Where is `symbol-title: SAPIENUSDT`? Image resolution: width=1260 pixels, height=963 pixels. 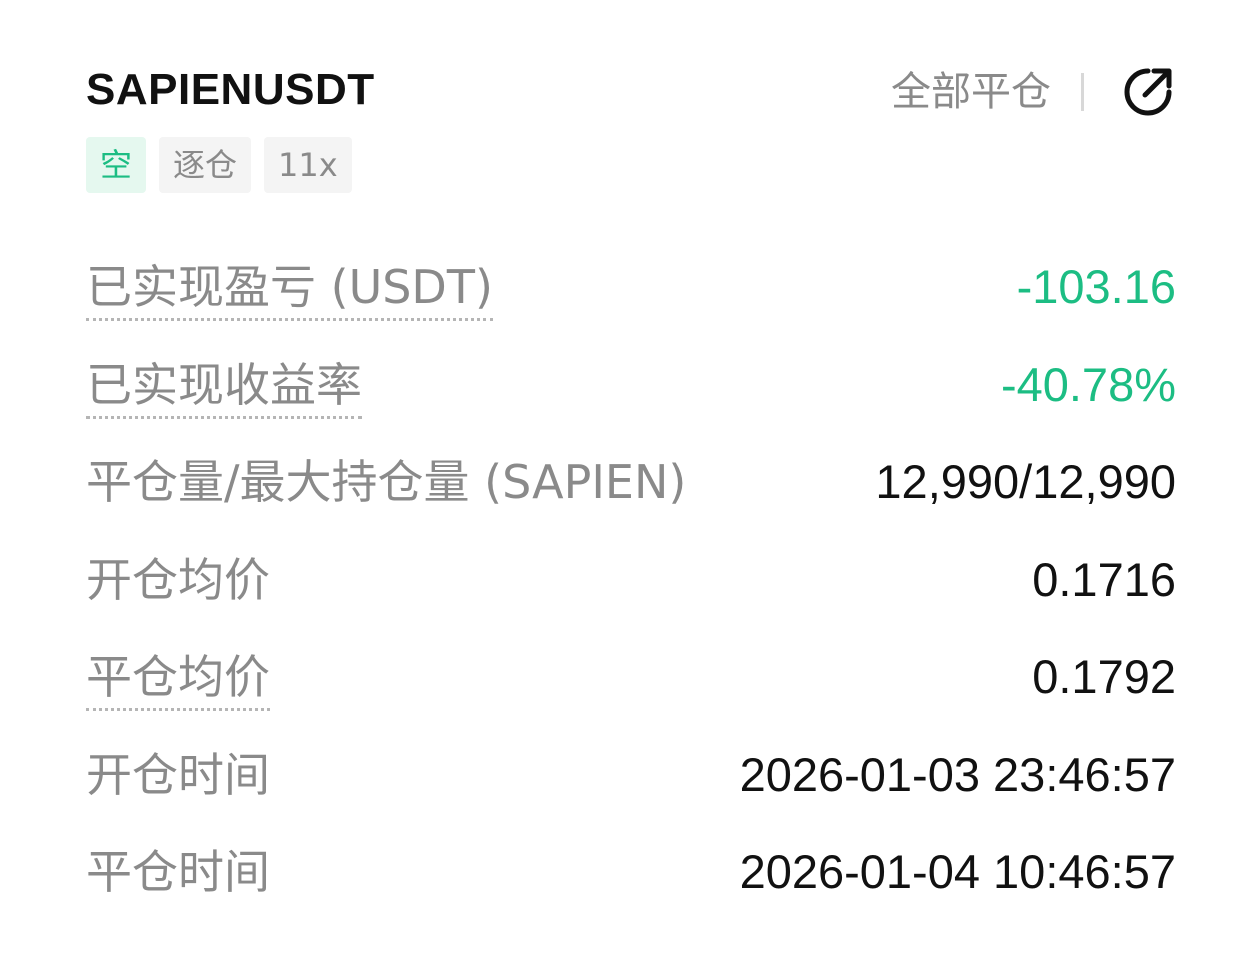 symbol-title: SAPIENUSDT is located at coordinates (230, 89).